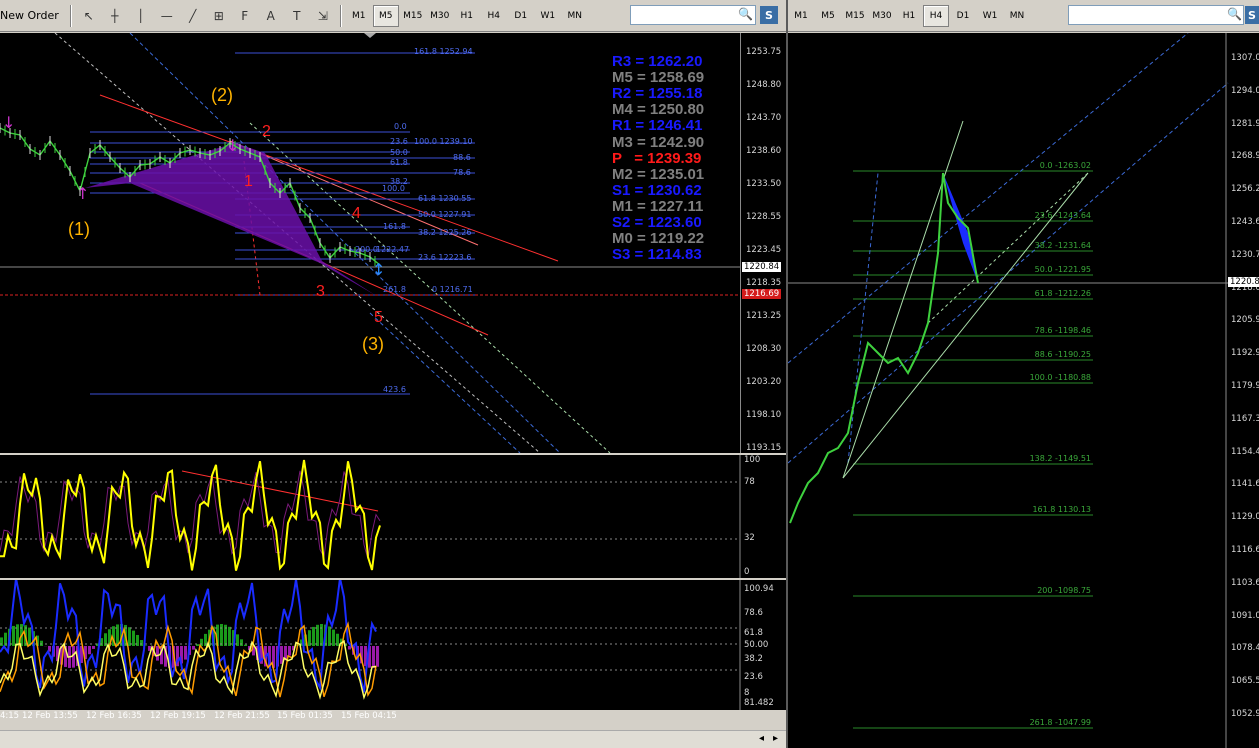 The width and height of the screenshot is (1259, 748). What do you see at coordinates (658, 110) in the screenshot?
I see `pivot-level: M4 = 1250.80` at bounding box center [658, 110].